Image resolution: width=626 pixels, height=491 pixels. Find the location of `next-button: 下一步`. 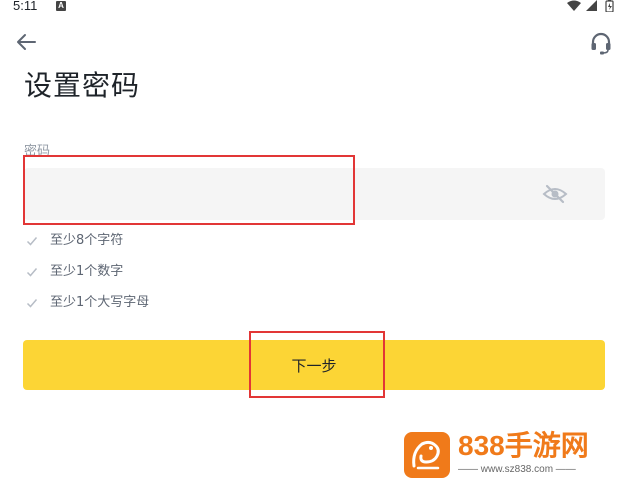

next-button: 下一步 is located at coordinates (314, 365).